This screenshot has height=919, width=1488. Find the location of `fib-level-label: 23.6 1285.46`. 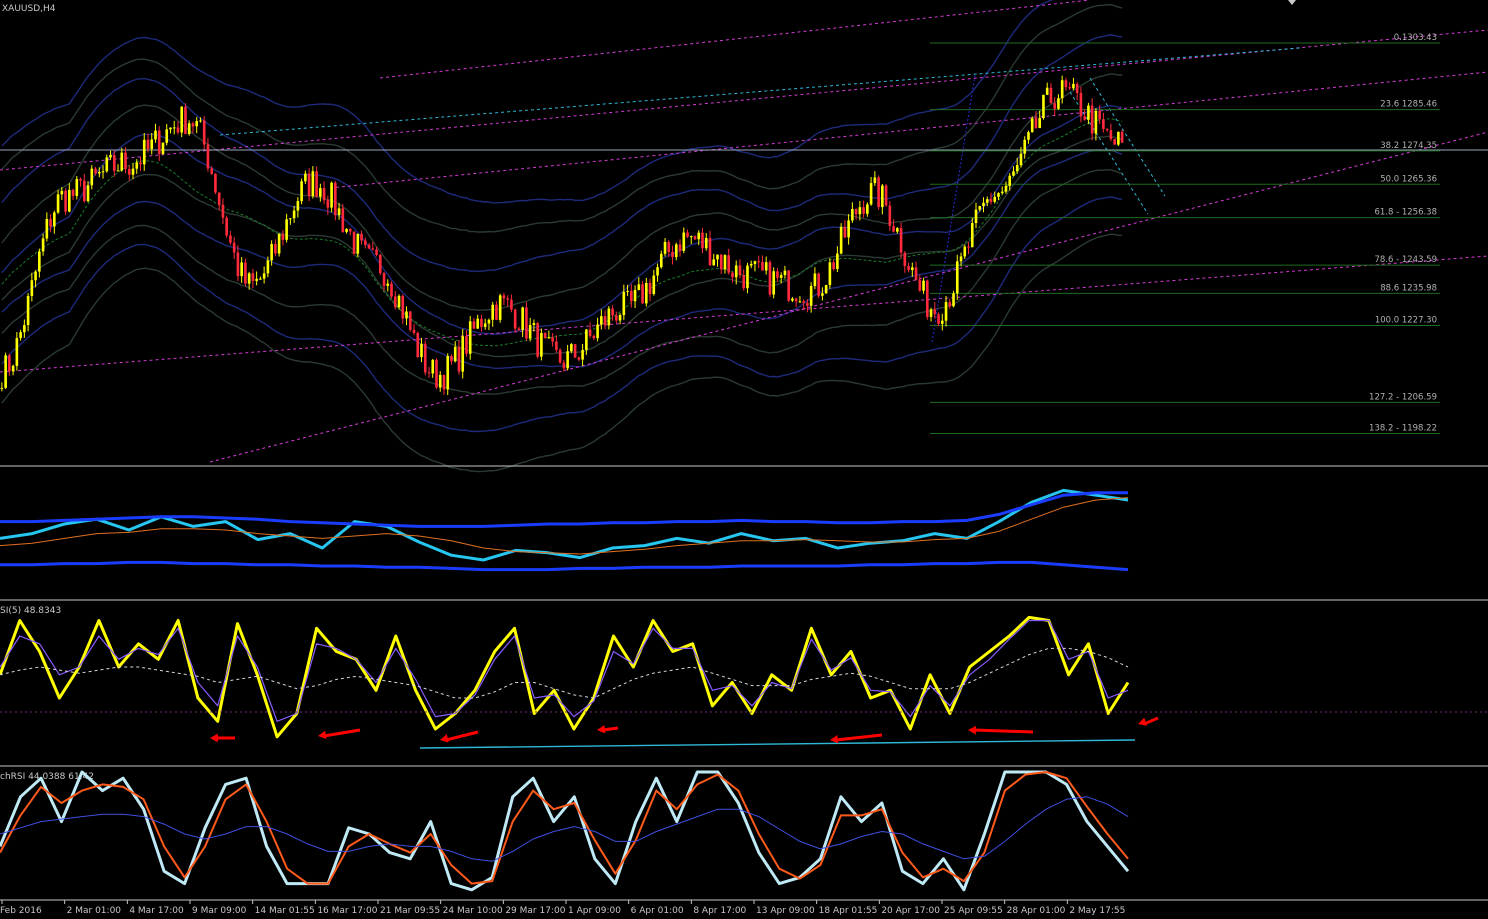

fib-level-label: 23.6 1285.46 is located at coordinates (1408, 105).